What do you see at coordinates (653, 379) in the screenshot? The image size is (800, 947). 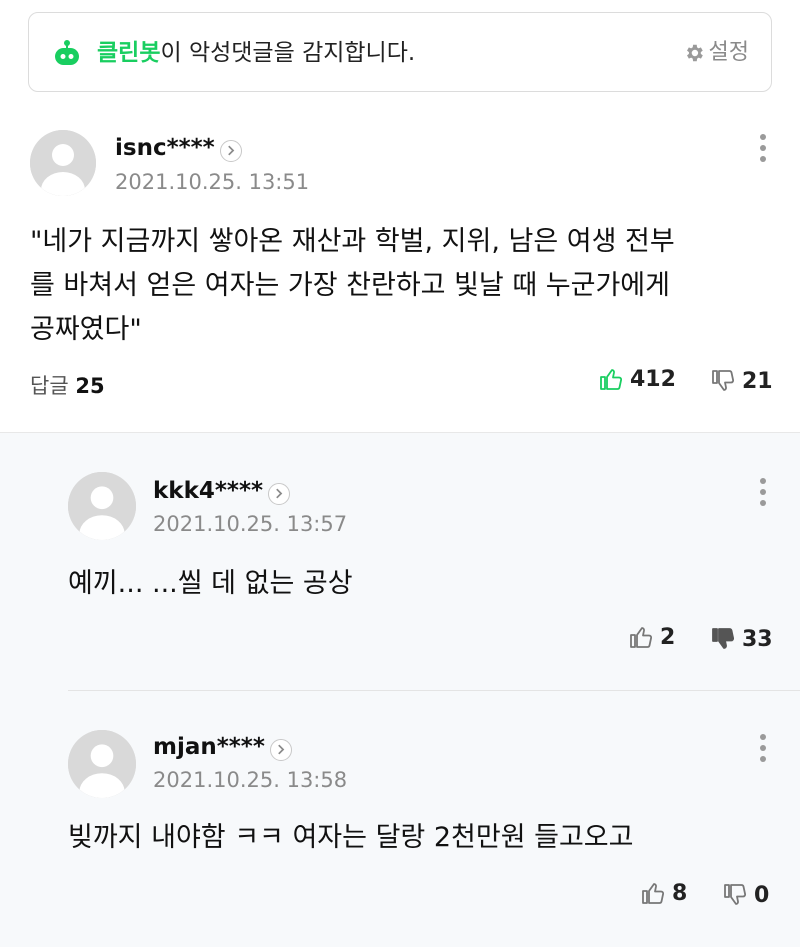 I see `like-count: 412` at bounding box center [653, 379].